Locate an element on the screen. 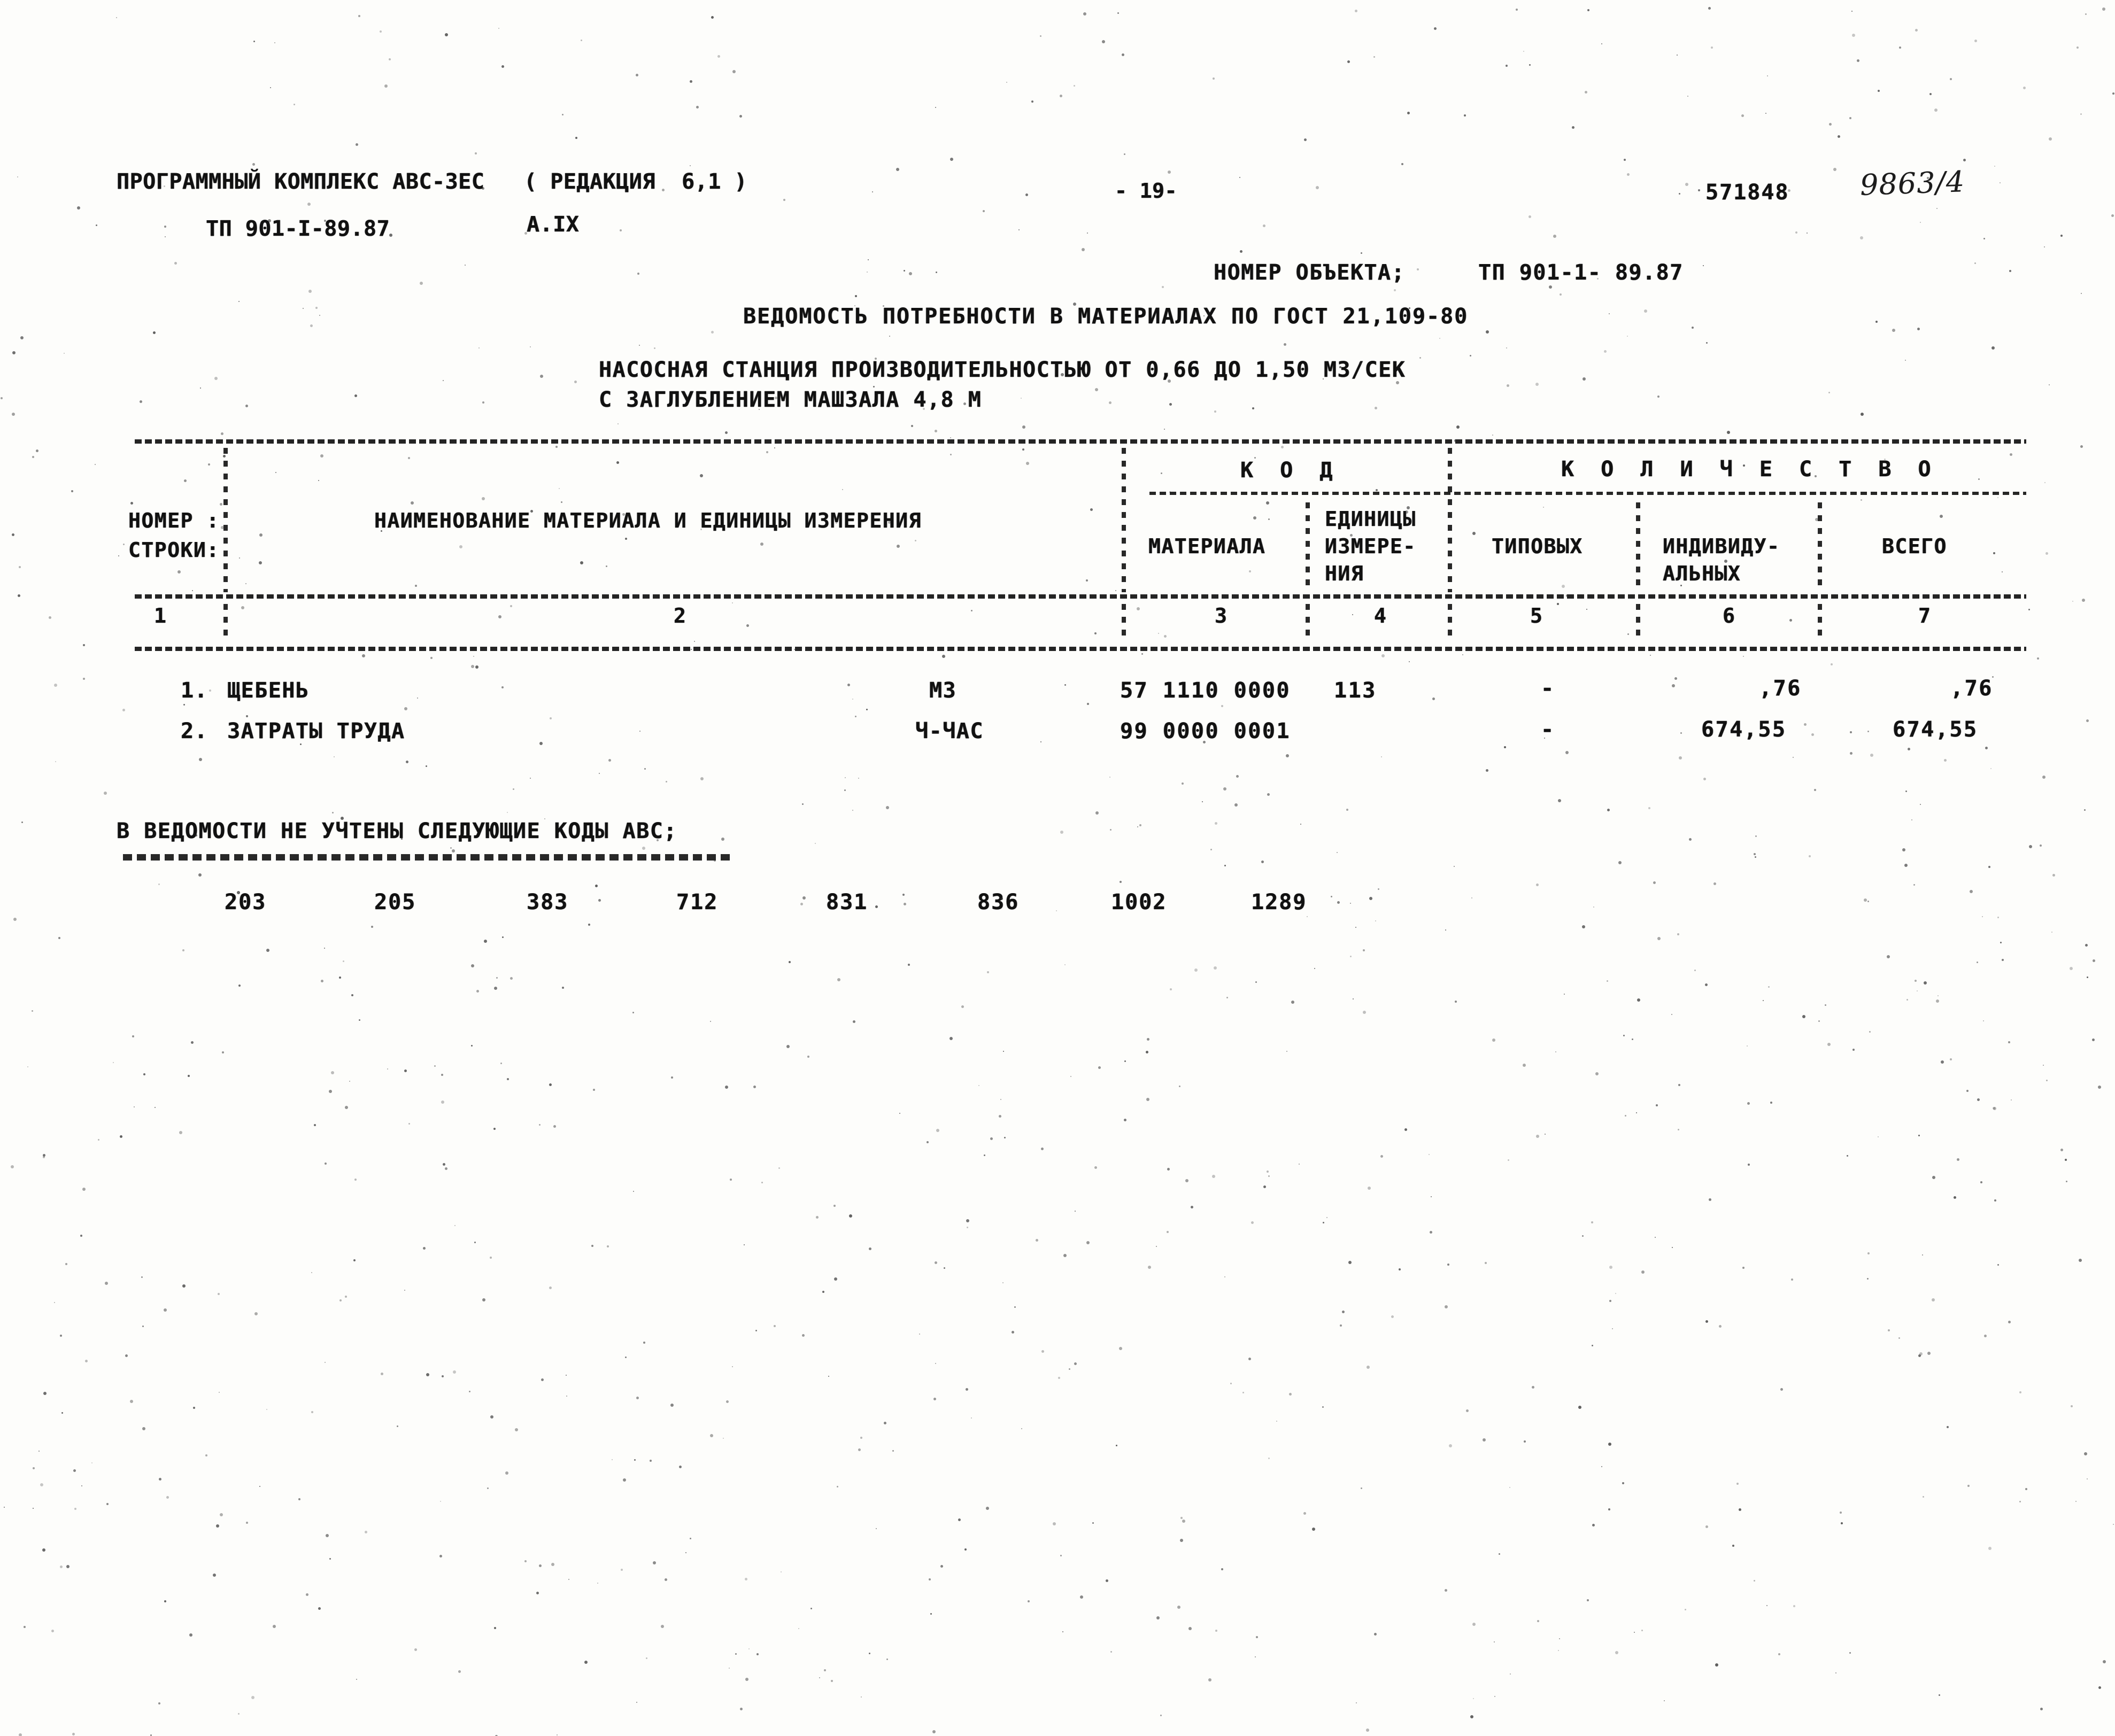 The image size is (2115, 1736). table-group-rule is located at coordinates (1587, 493).